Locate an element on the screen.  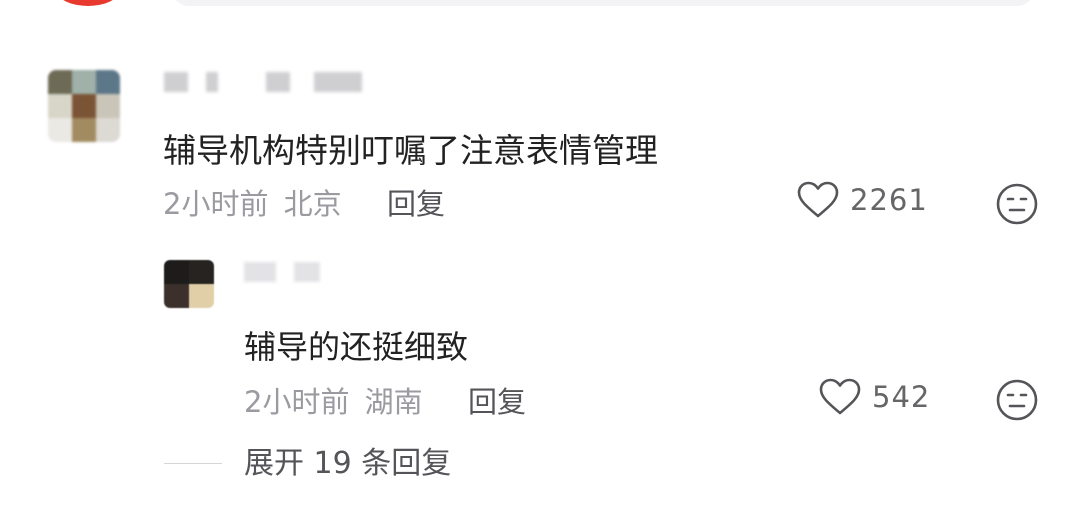
comment-meta: 2小时前 北京 is located at coordinates (252, 202).